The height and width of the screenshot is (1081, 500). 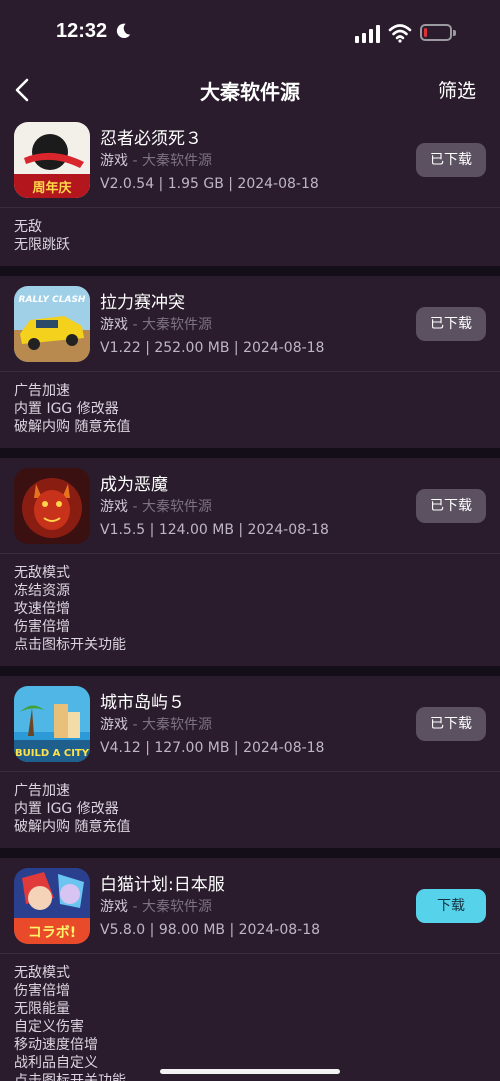 I want to click on app-meta: V5.8.0 | 98.00 MB | 2024-08-18, so click(x=210, y=930).